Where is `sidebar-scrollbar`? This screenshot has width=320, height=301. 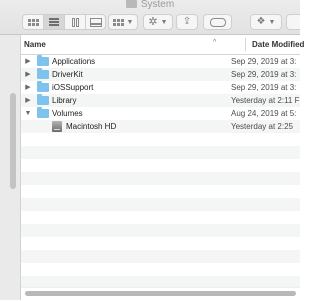 sidebar-scrollbar is located at coordinates (13, 141).